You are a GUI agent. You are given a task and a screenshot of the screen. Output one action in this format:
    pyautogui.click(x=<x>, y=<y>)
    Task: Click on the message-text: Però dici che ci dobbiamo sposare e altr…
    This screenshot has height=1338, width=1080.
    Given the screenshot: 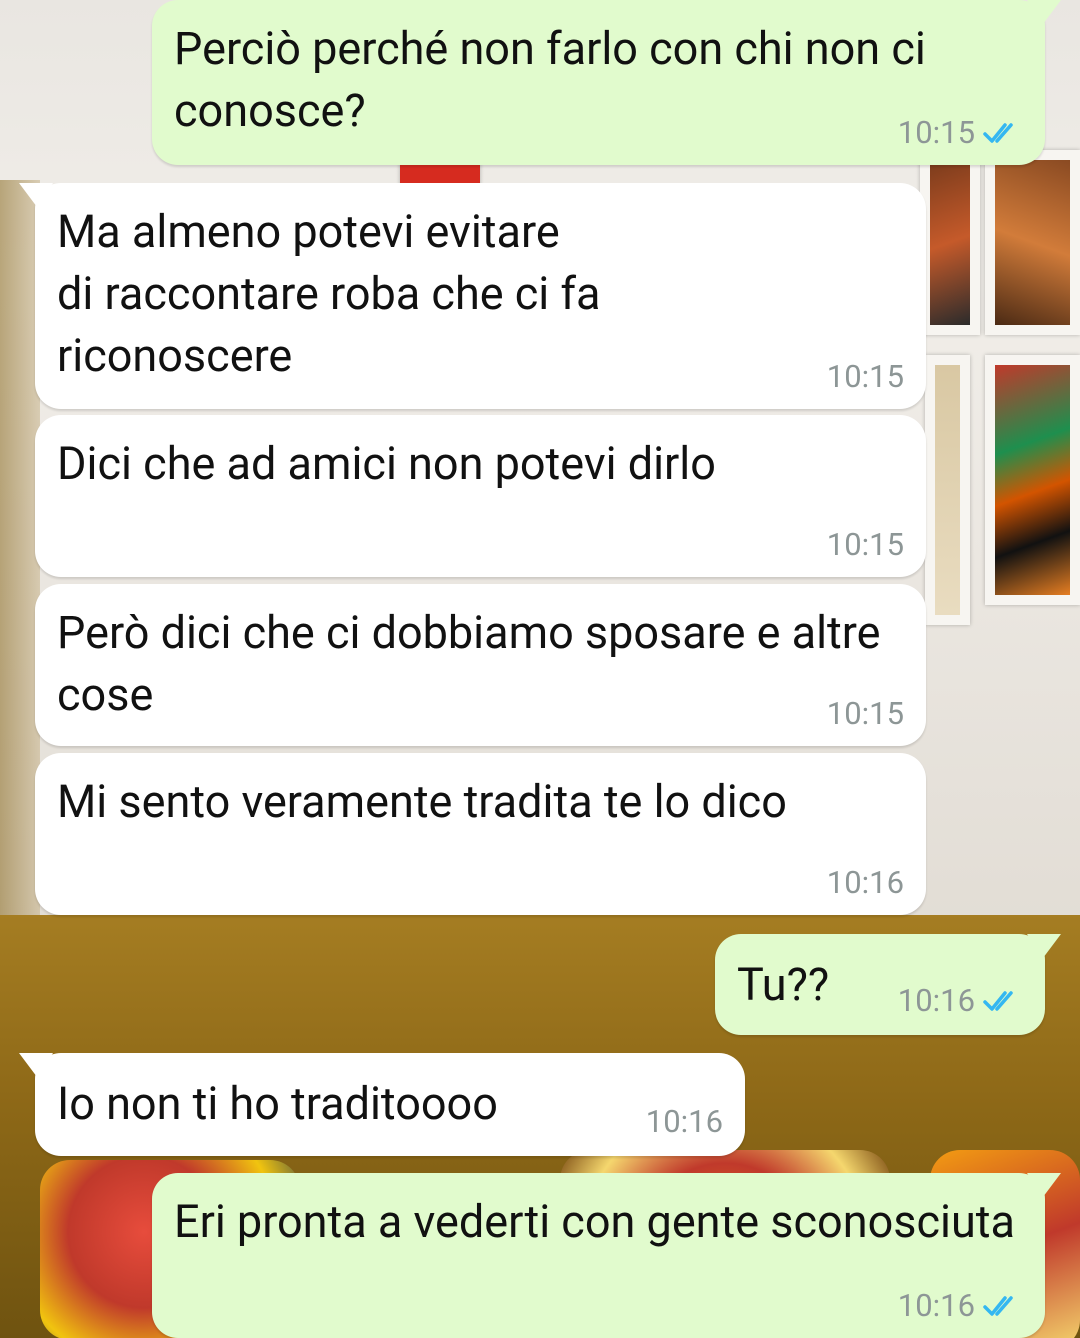 What is the action you would take?
    pyautogui.click(x=474, y=663)
    